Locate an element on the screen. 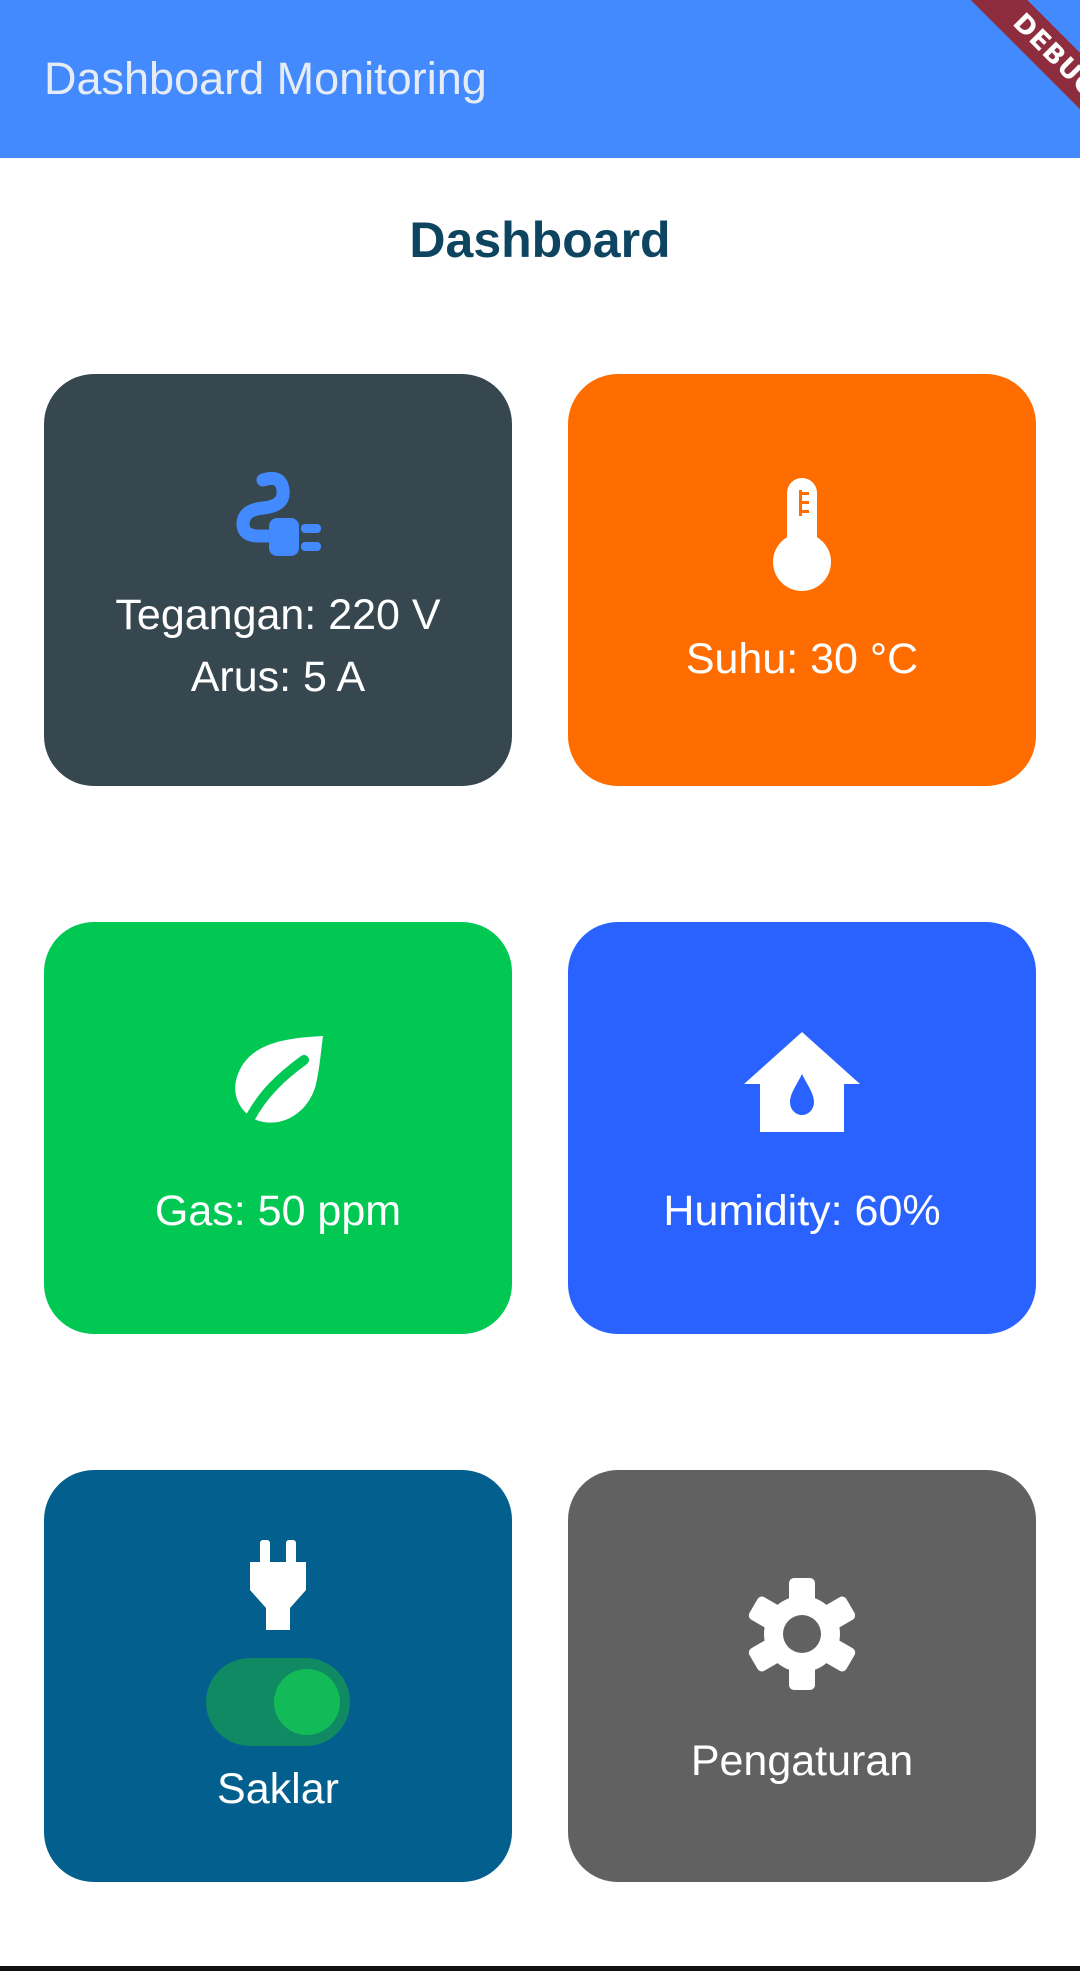 This screenshot has width=1080, height=1971. app-bar-title: Dashboard Monitoring is located at coordinates (265, 78).